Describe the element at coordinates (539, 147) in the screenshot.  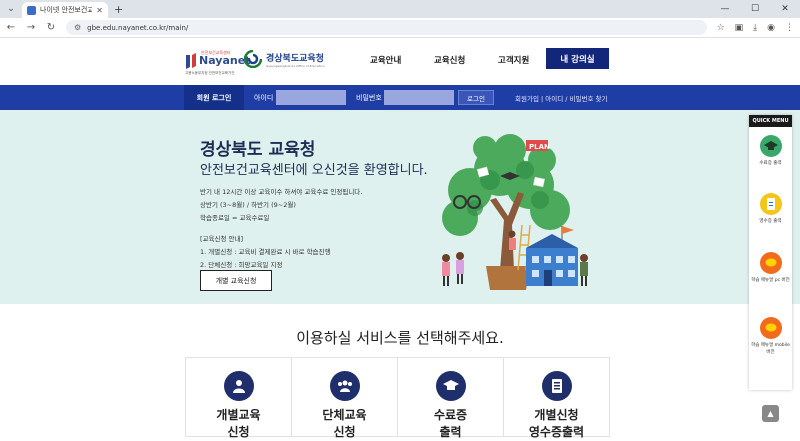
I see `plan-flag-text: PLAN` at that location.